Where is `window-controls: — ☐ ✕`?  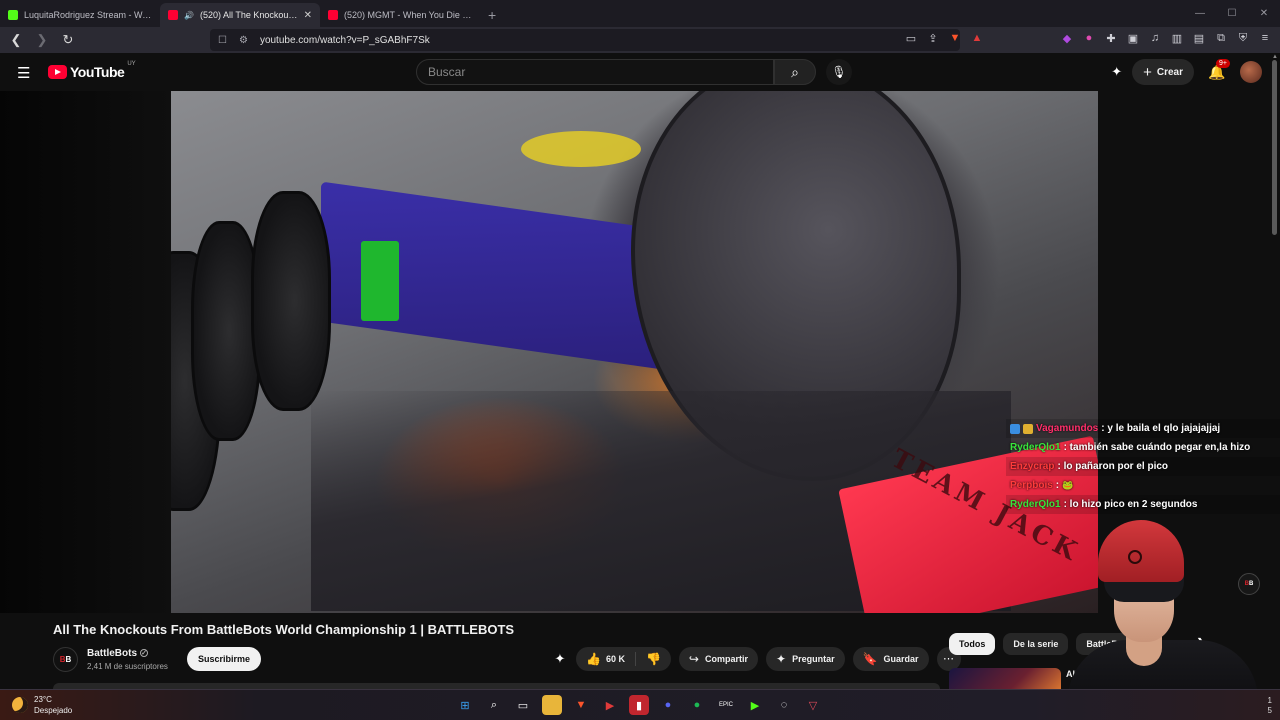 window-controls: — ☐ ✕ is located at coordinates (1232, 13).